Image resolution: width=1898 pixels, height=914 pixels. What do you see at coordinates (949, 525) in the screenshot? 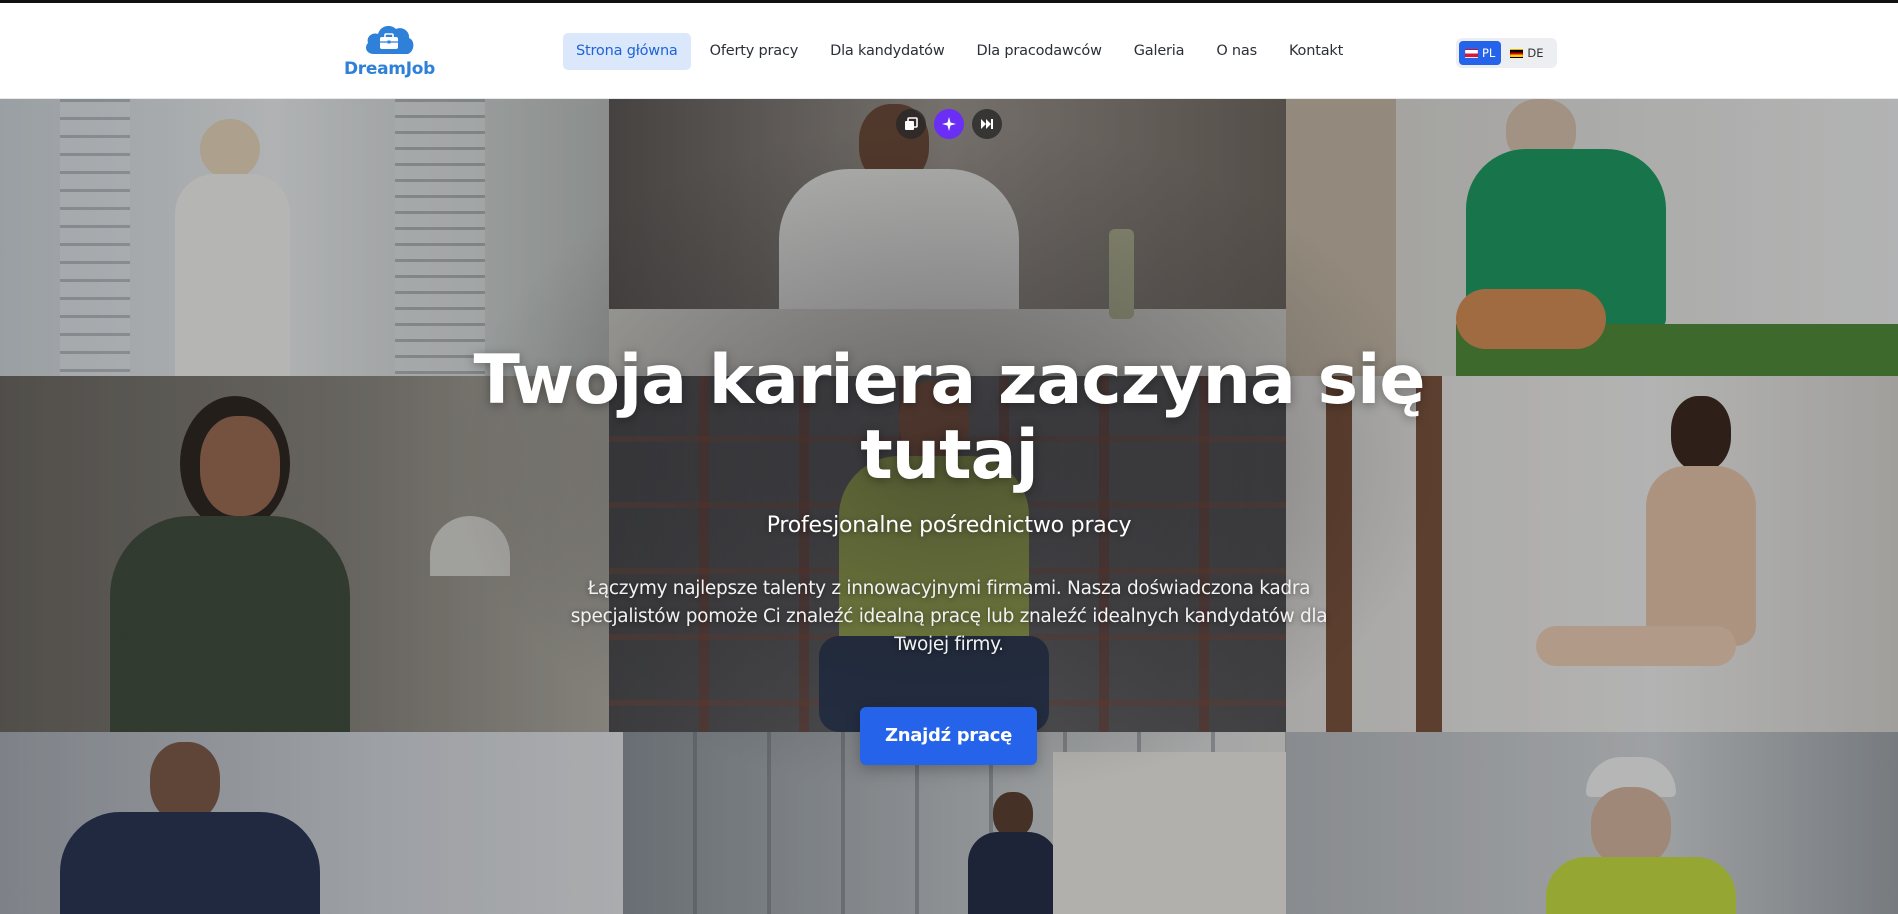
I see `hero-subtitle: Profesjonalne pośrednictwo pracy` at bounding box center [949, 525].